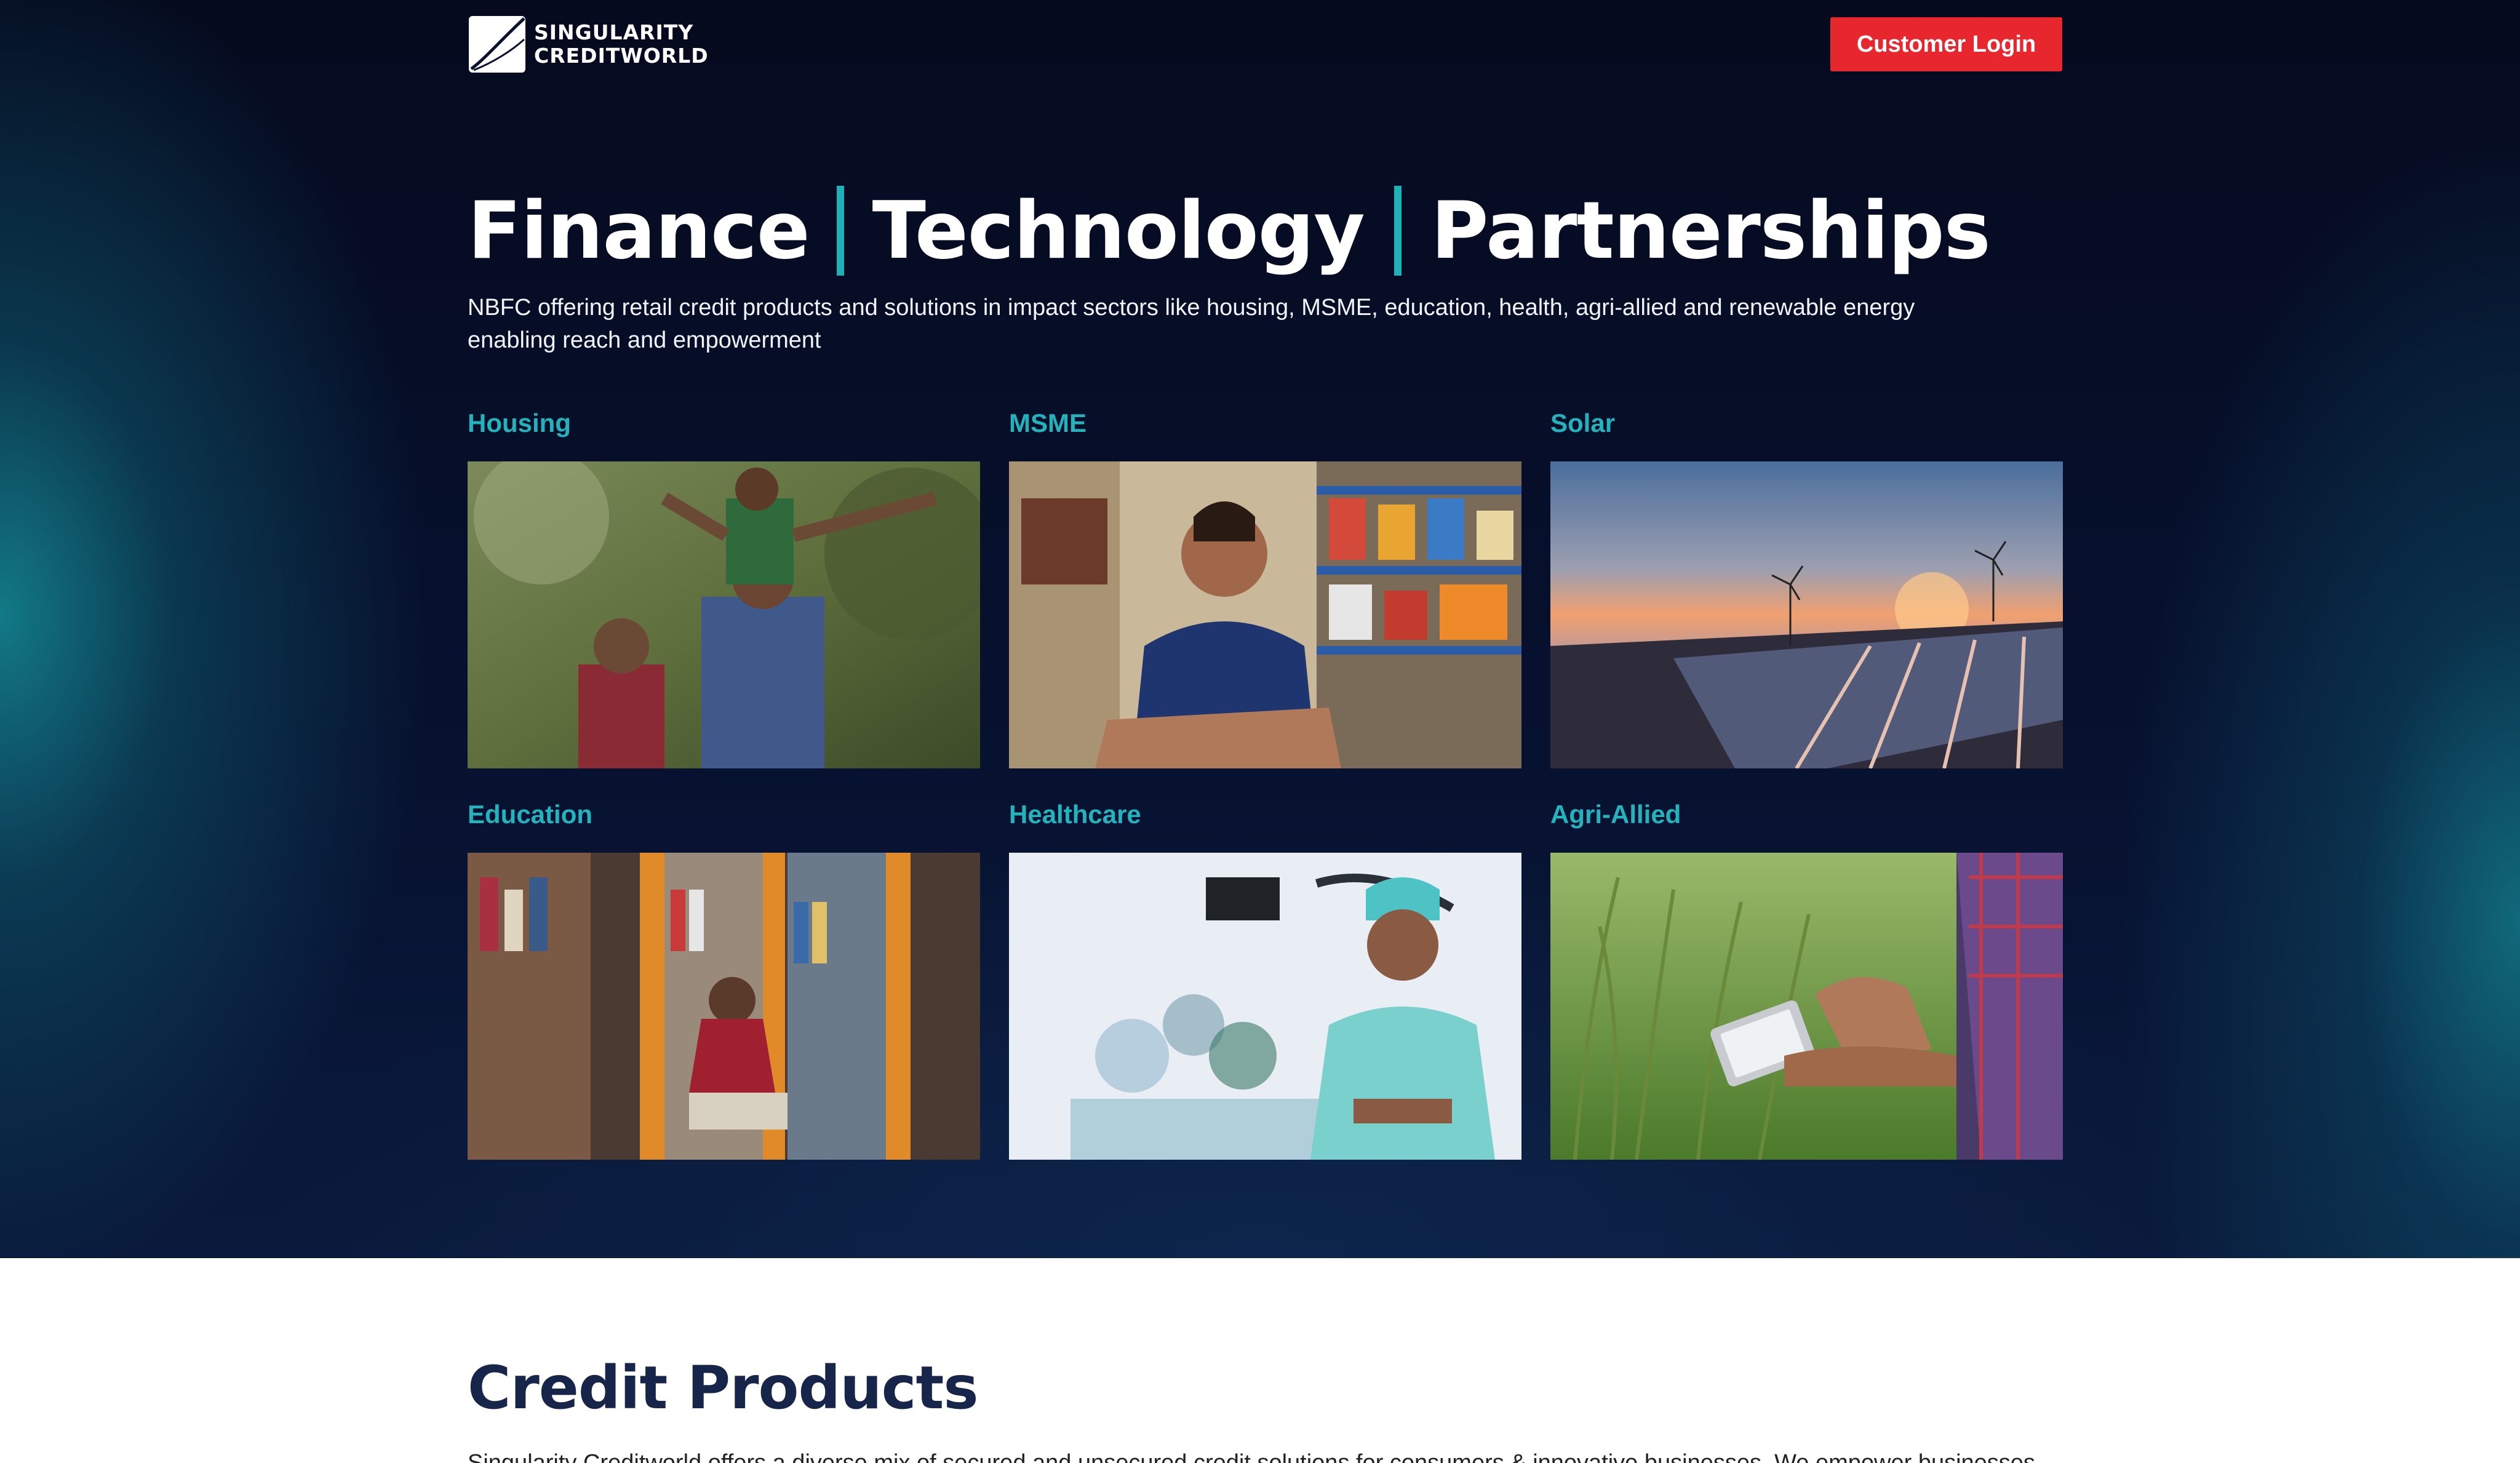 The image size is (2520, 1463). Describe the element at coordinates (1946, 44) in the screenshot. I see `customer-login-button: Customer Login` at that location.